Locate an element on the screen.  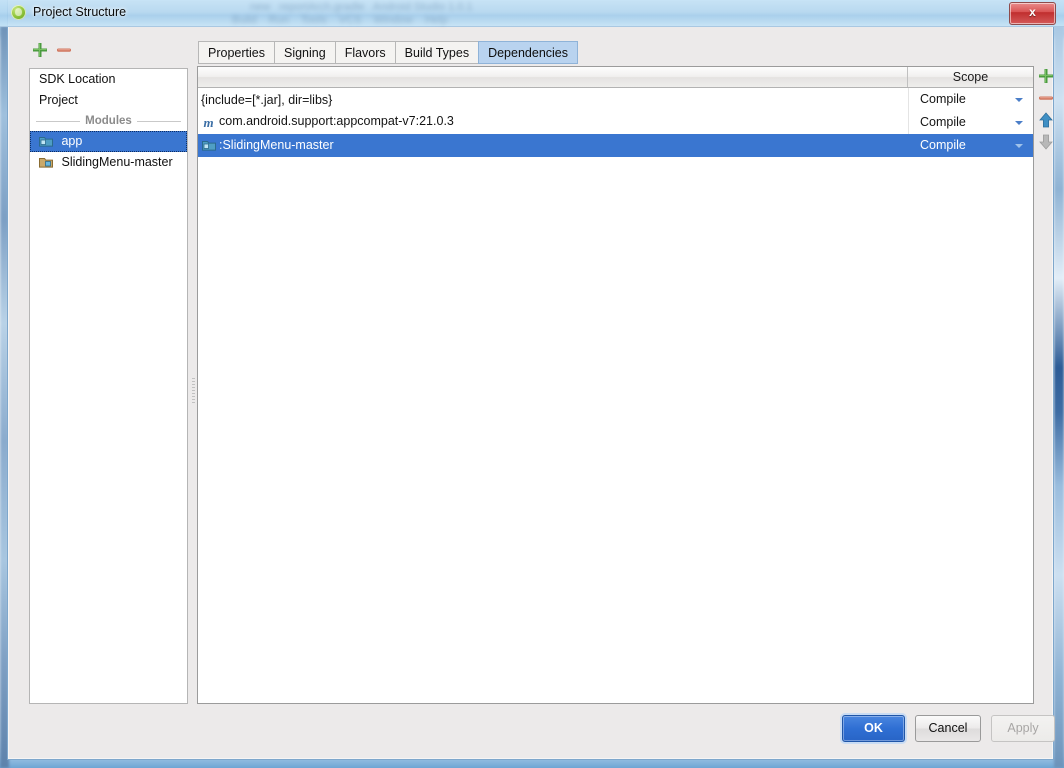
sidebar-item-app: app is located at coordinates (108, 141).